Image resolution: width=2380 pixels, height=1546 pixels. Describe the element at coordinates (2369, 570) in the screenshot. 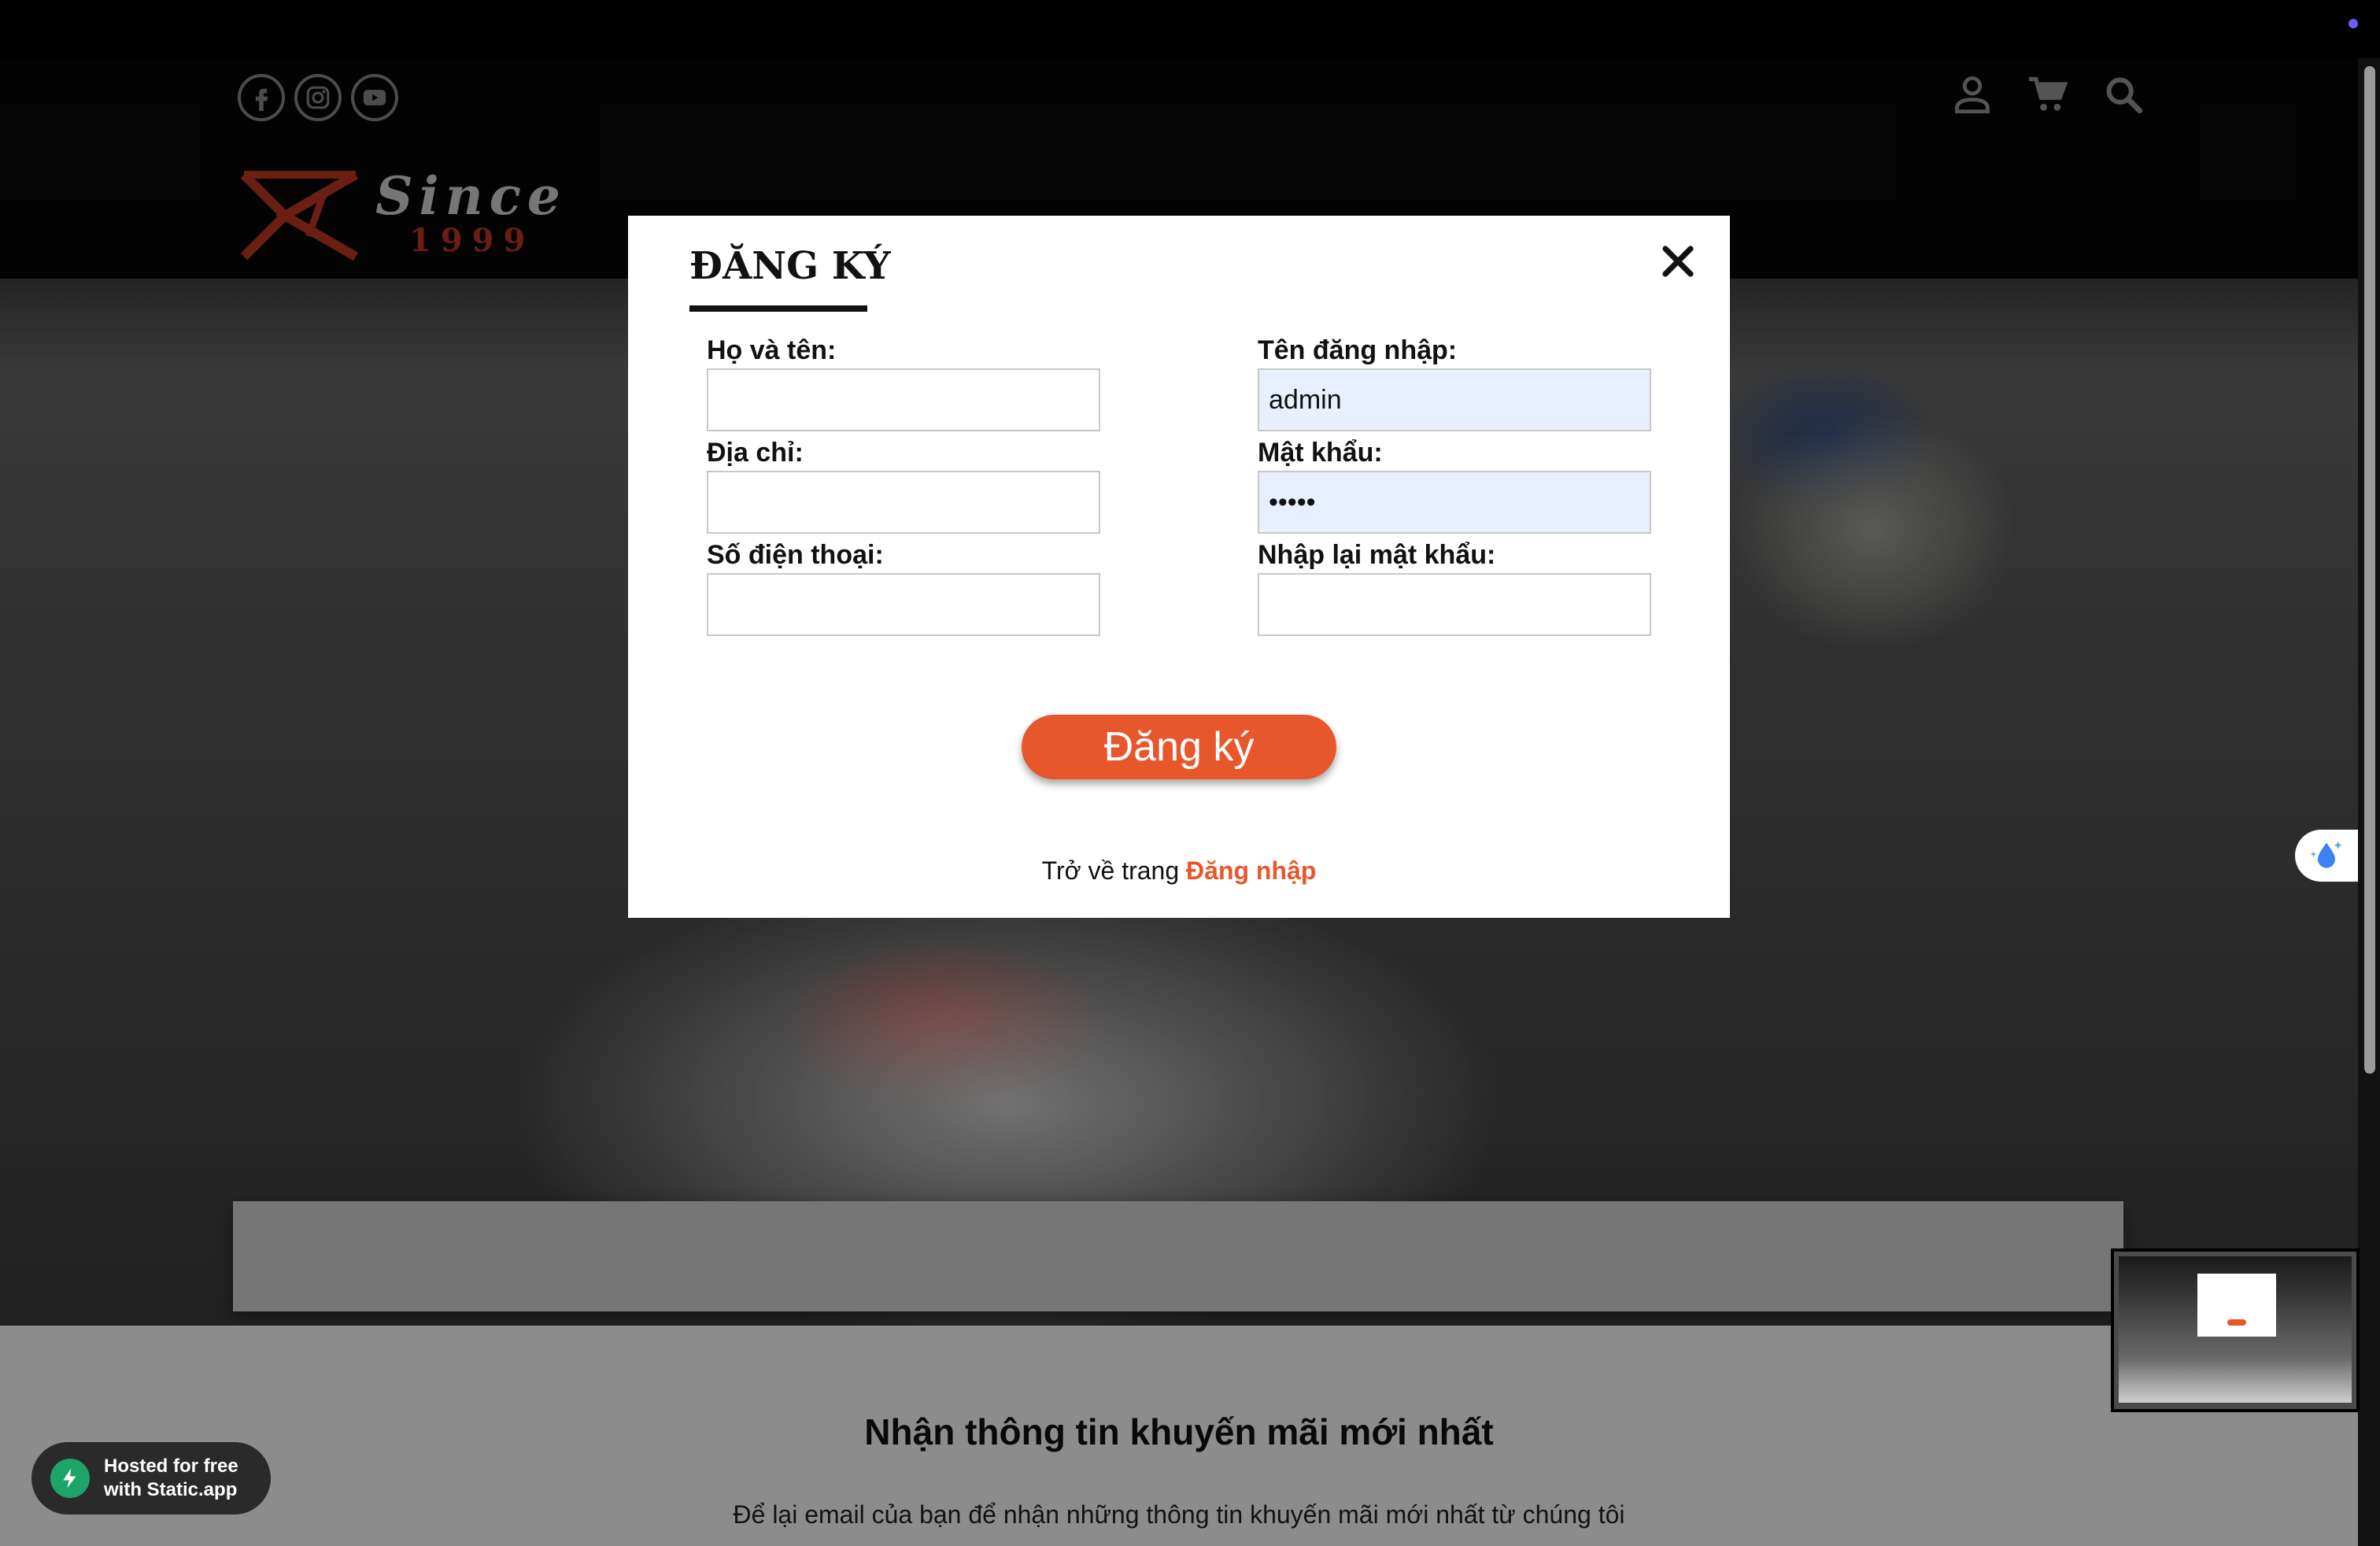

I see `scrollbar-thumb` at that location.